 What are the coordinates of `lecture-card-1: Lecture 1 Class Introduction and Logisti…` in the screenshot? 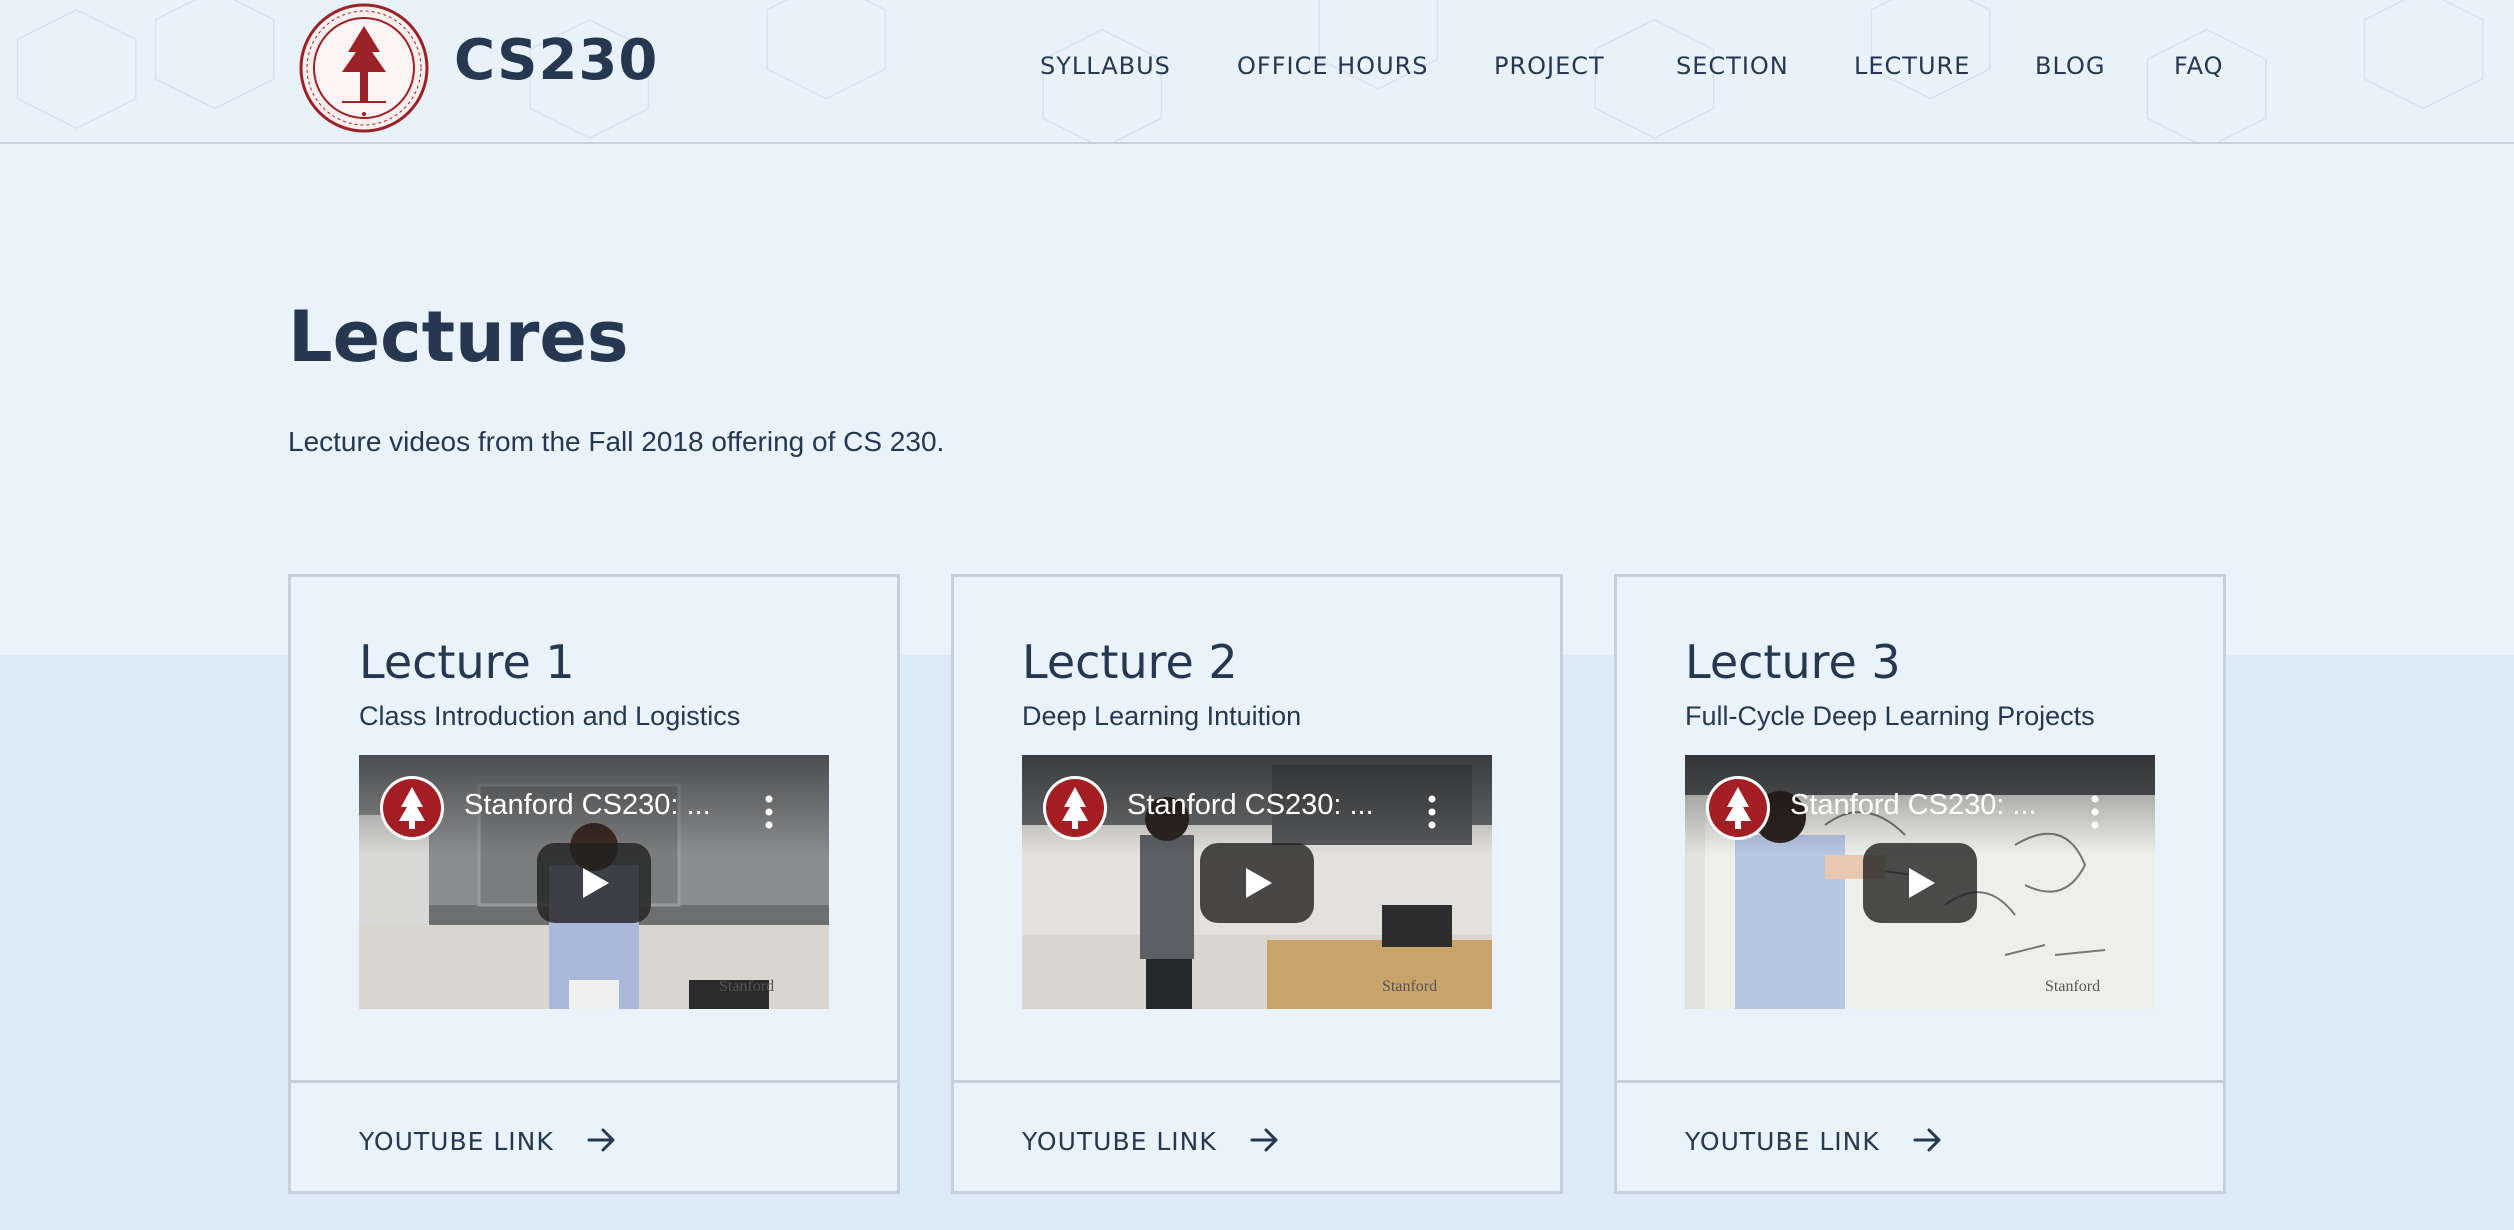 It's located at (594, 884).